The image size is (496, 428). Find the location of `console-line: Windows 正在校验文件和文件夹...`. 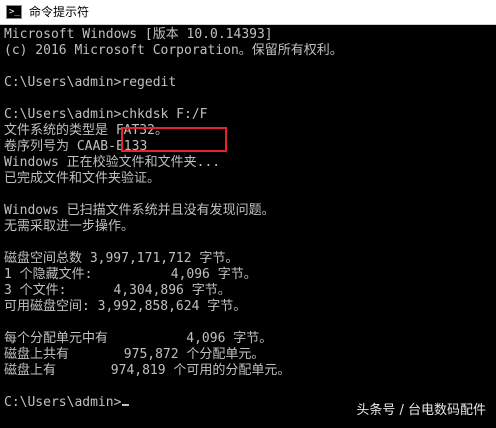

console-line: Windows 正在校验文件和文件夹... is located at coordinates (112, 162).